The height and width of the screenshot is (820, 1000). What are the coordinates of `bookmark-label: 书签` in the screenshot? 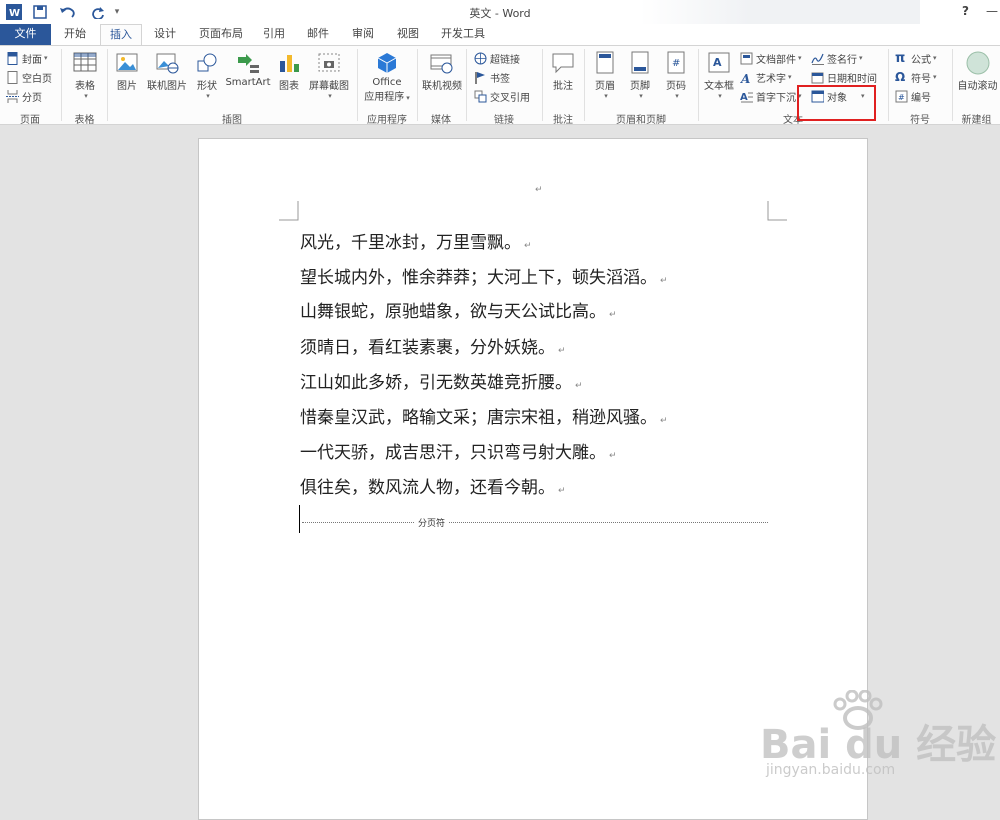 It's located at (500, 79).